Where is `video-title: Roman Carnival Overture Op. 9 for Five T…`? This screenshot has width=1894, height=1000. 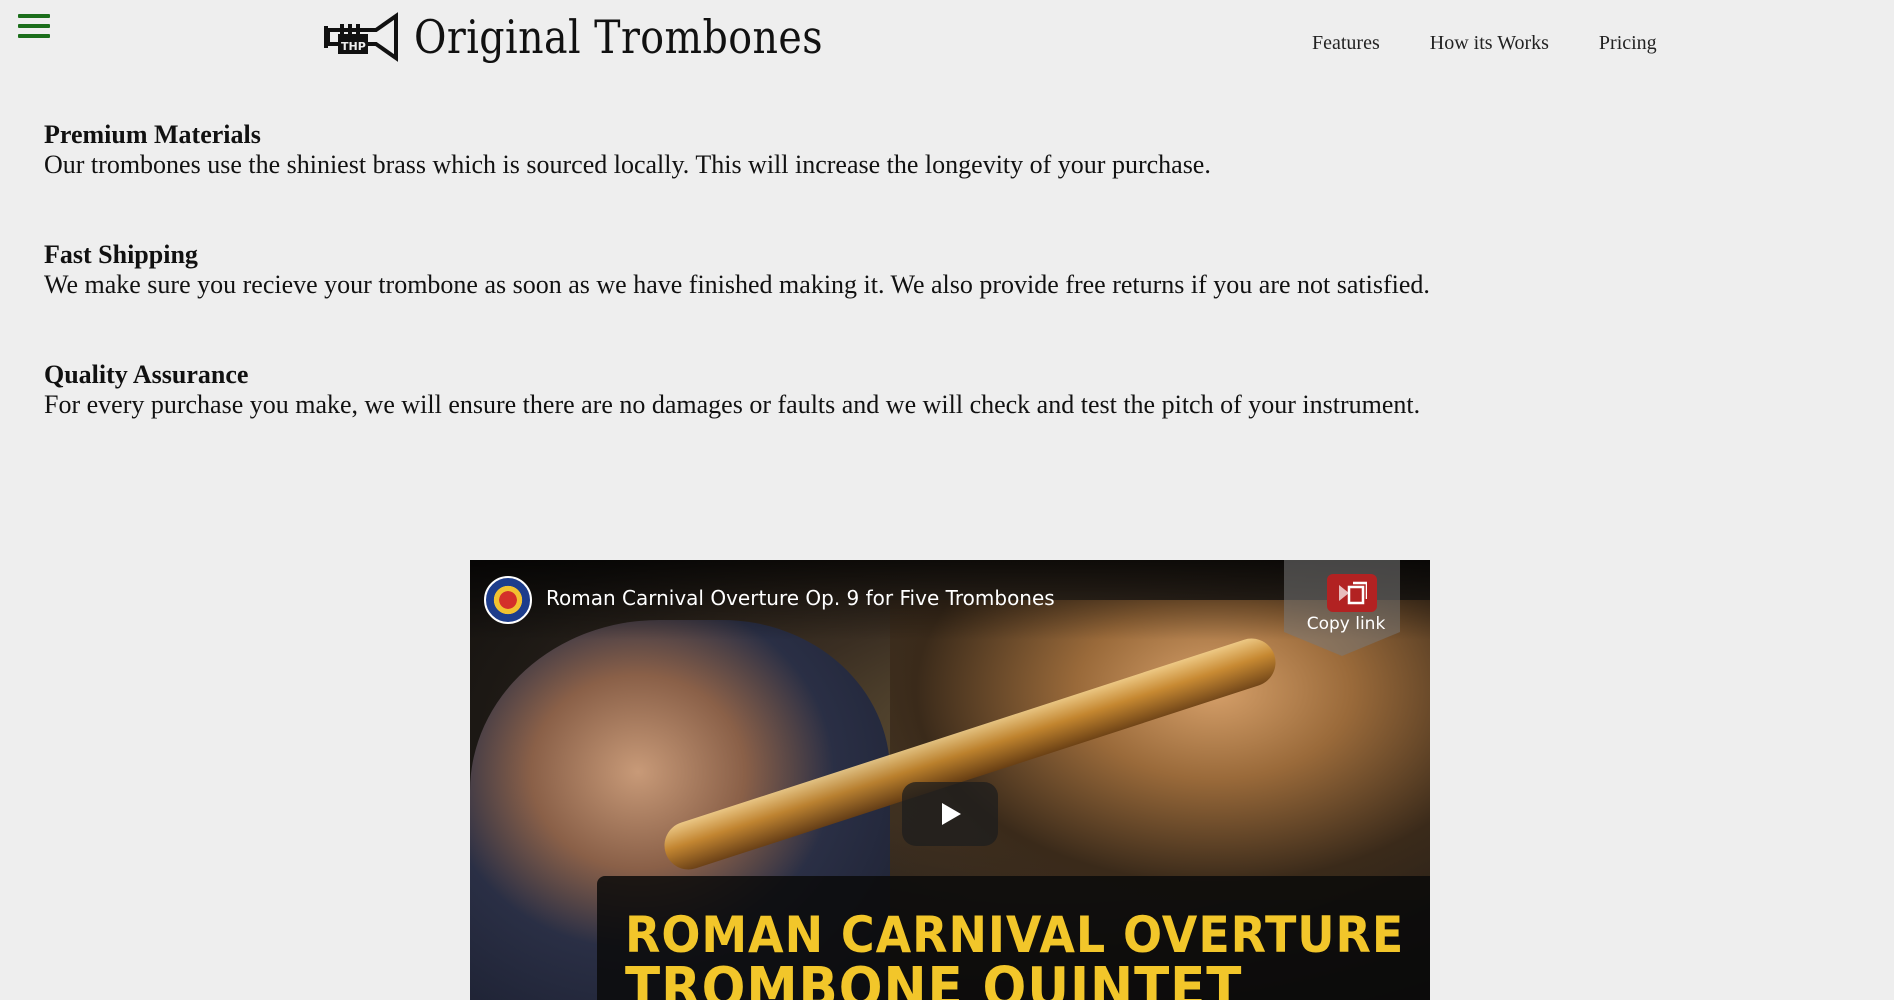
video-title: Roman Carnival Overture Op. 9 for Five T… is located at coordinates (800, 598).